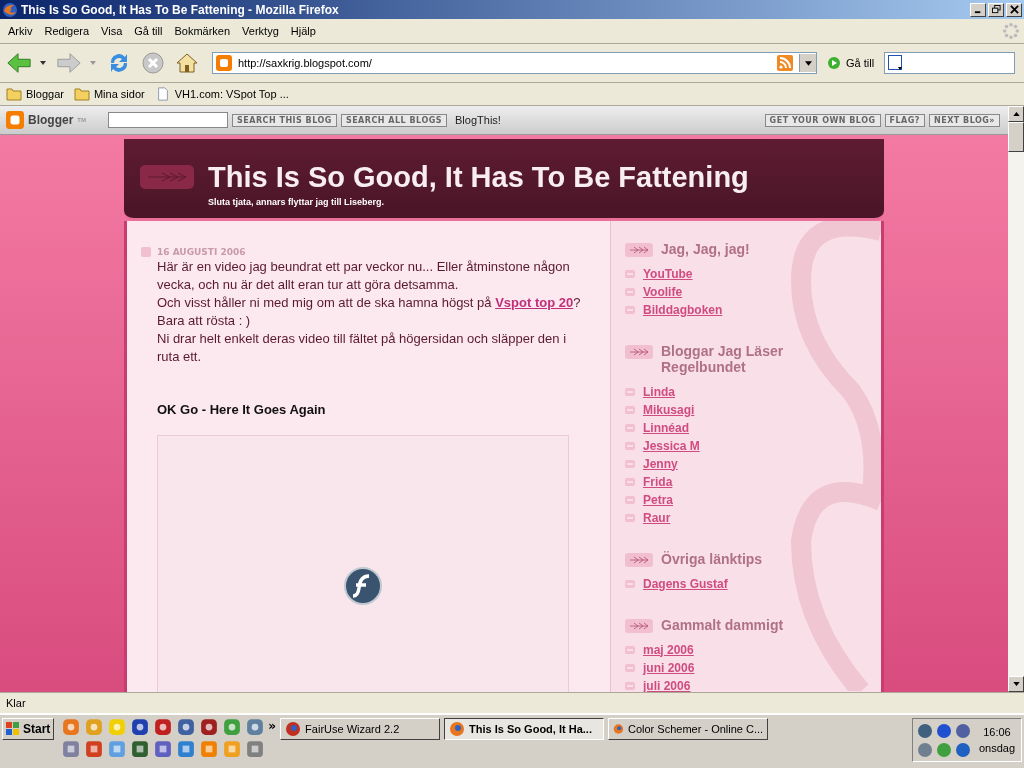  Describe the element at coordinates (28, 729) in the screenshot. I see `start-button: Start` at that location.